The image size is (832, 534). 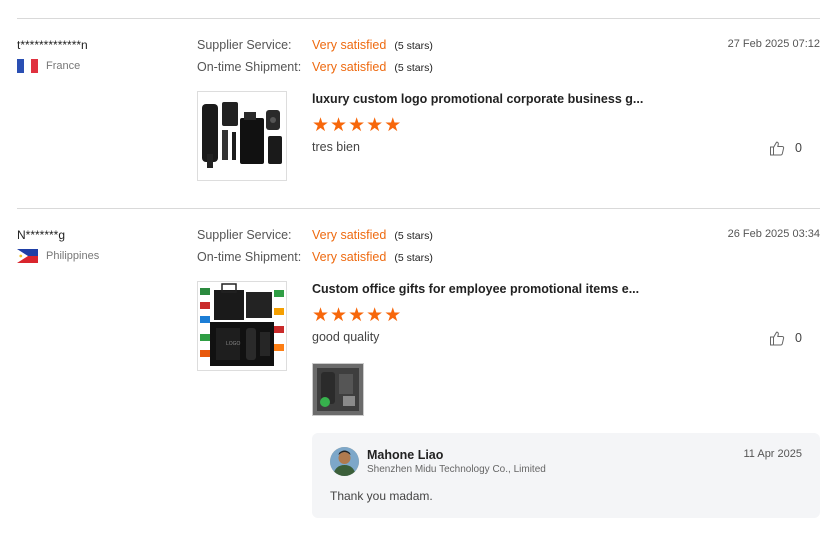 I want to click on reply-date: 11 Apr 2025, so click(x=772, y=454).